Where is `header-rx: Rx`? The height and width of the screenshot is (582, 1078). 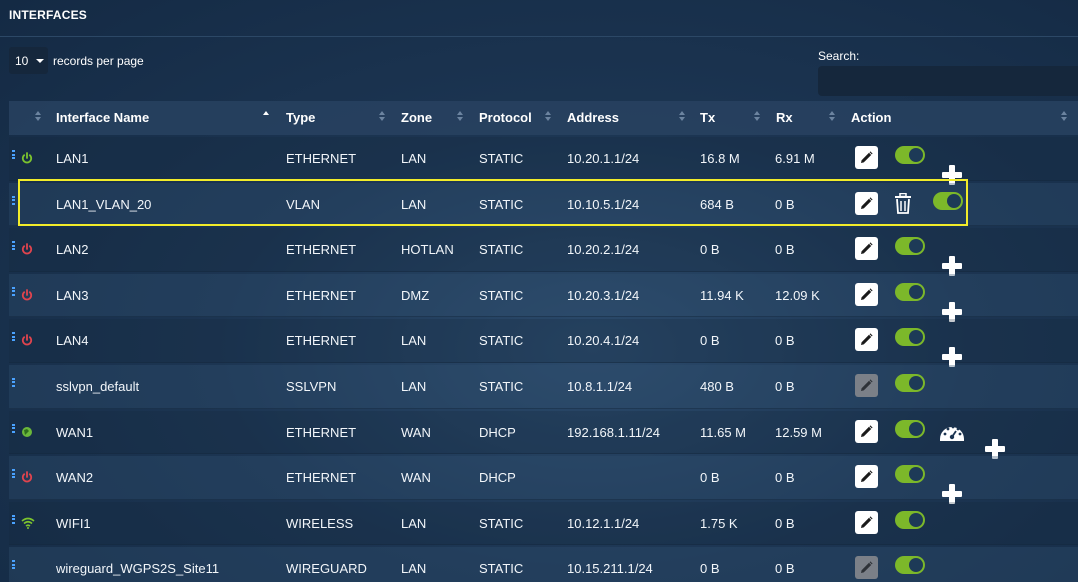
header-rx: Rx is located at coordinates (784, 117).